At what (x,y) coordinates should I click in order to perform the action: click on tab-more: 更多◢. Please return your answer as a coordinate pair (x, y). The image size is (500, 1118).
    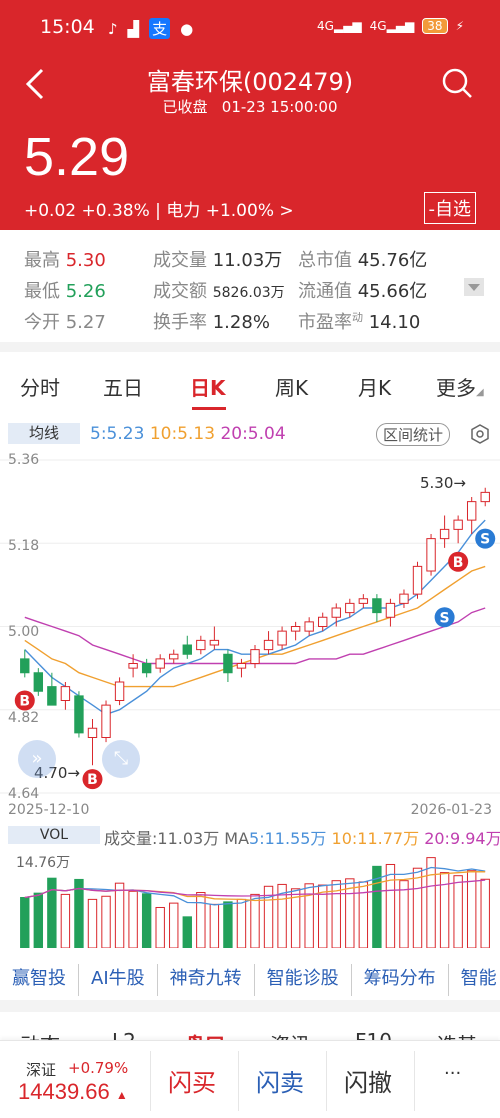
    Looking at the image, I should click on (460, 386).